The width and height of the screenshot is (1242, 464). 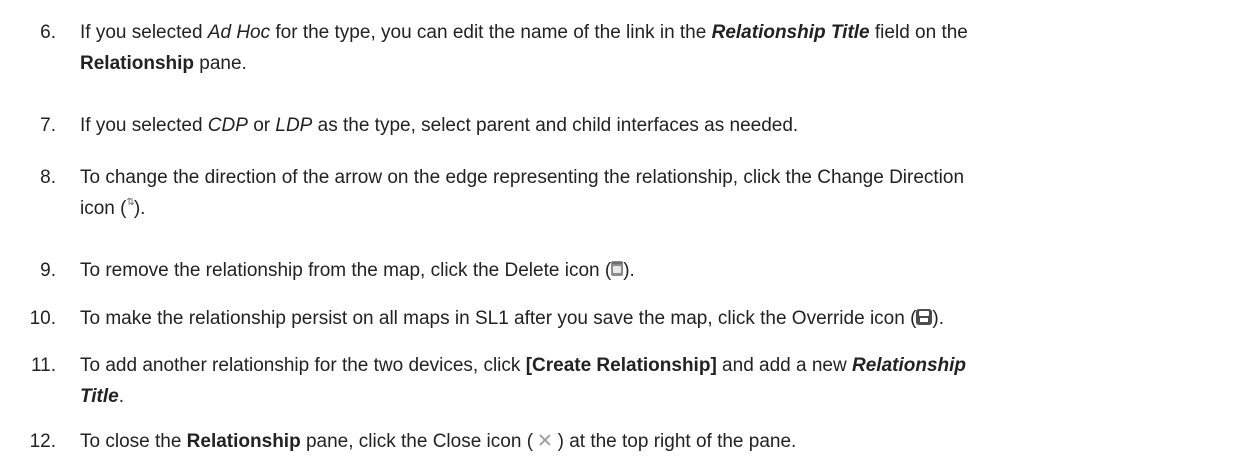 I want to click on text-run: and add a new, so click(x=784, y=365).